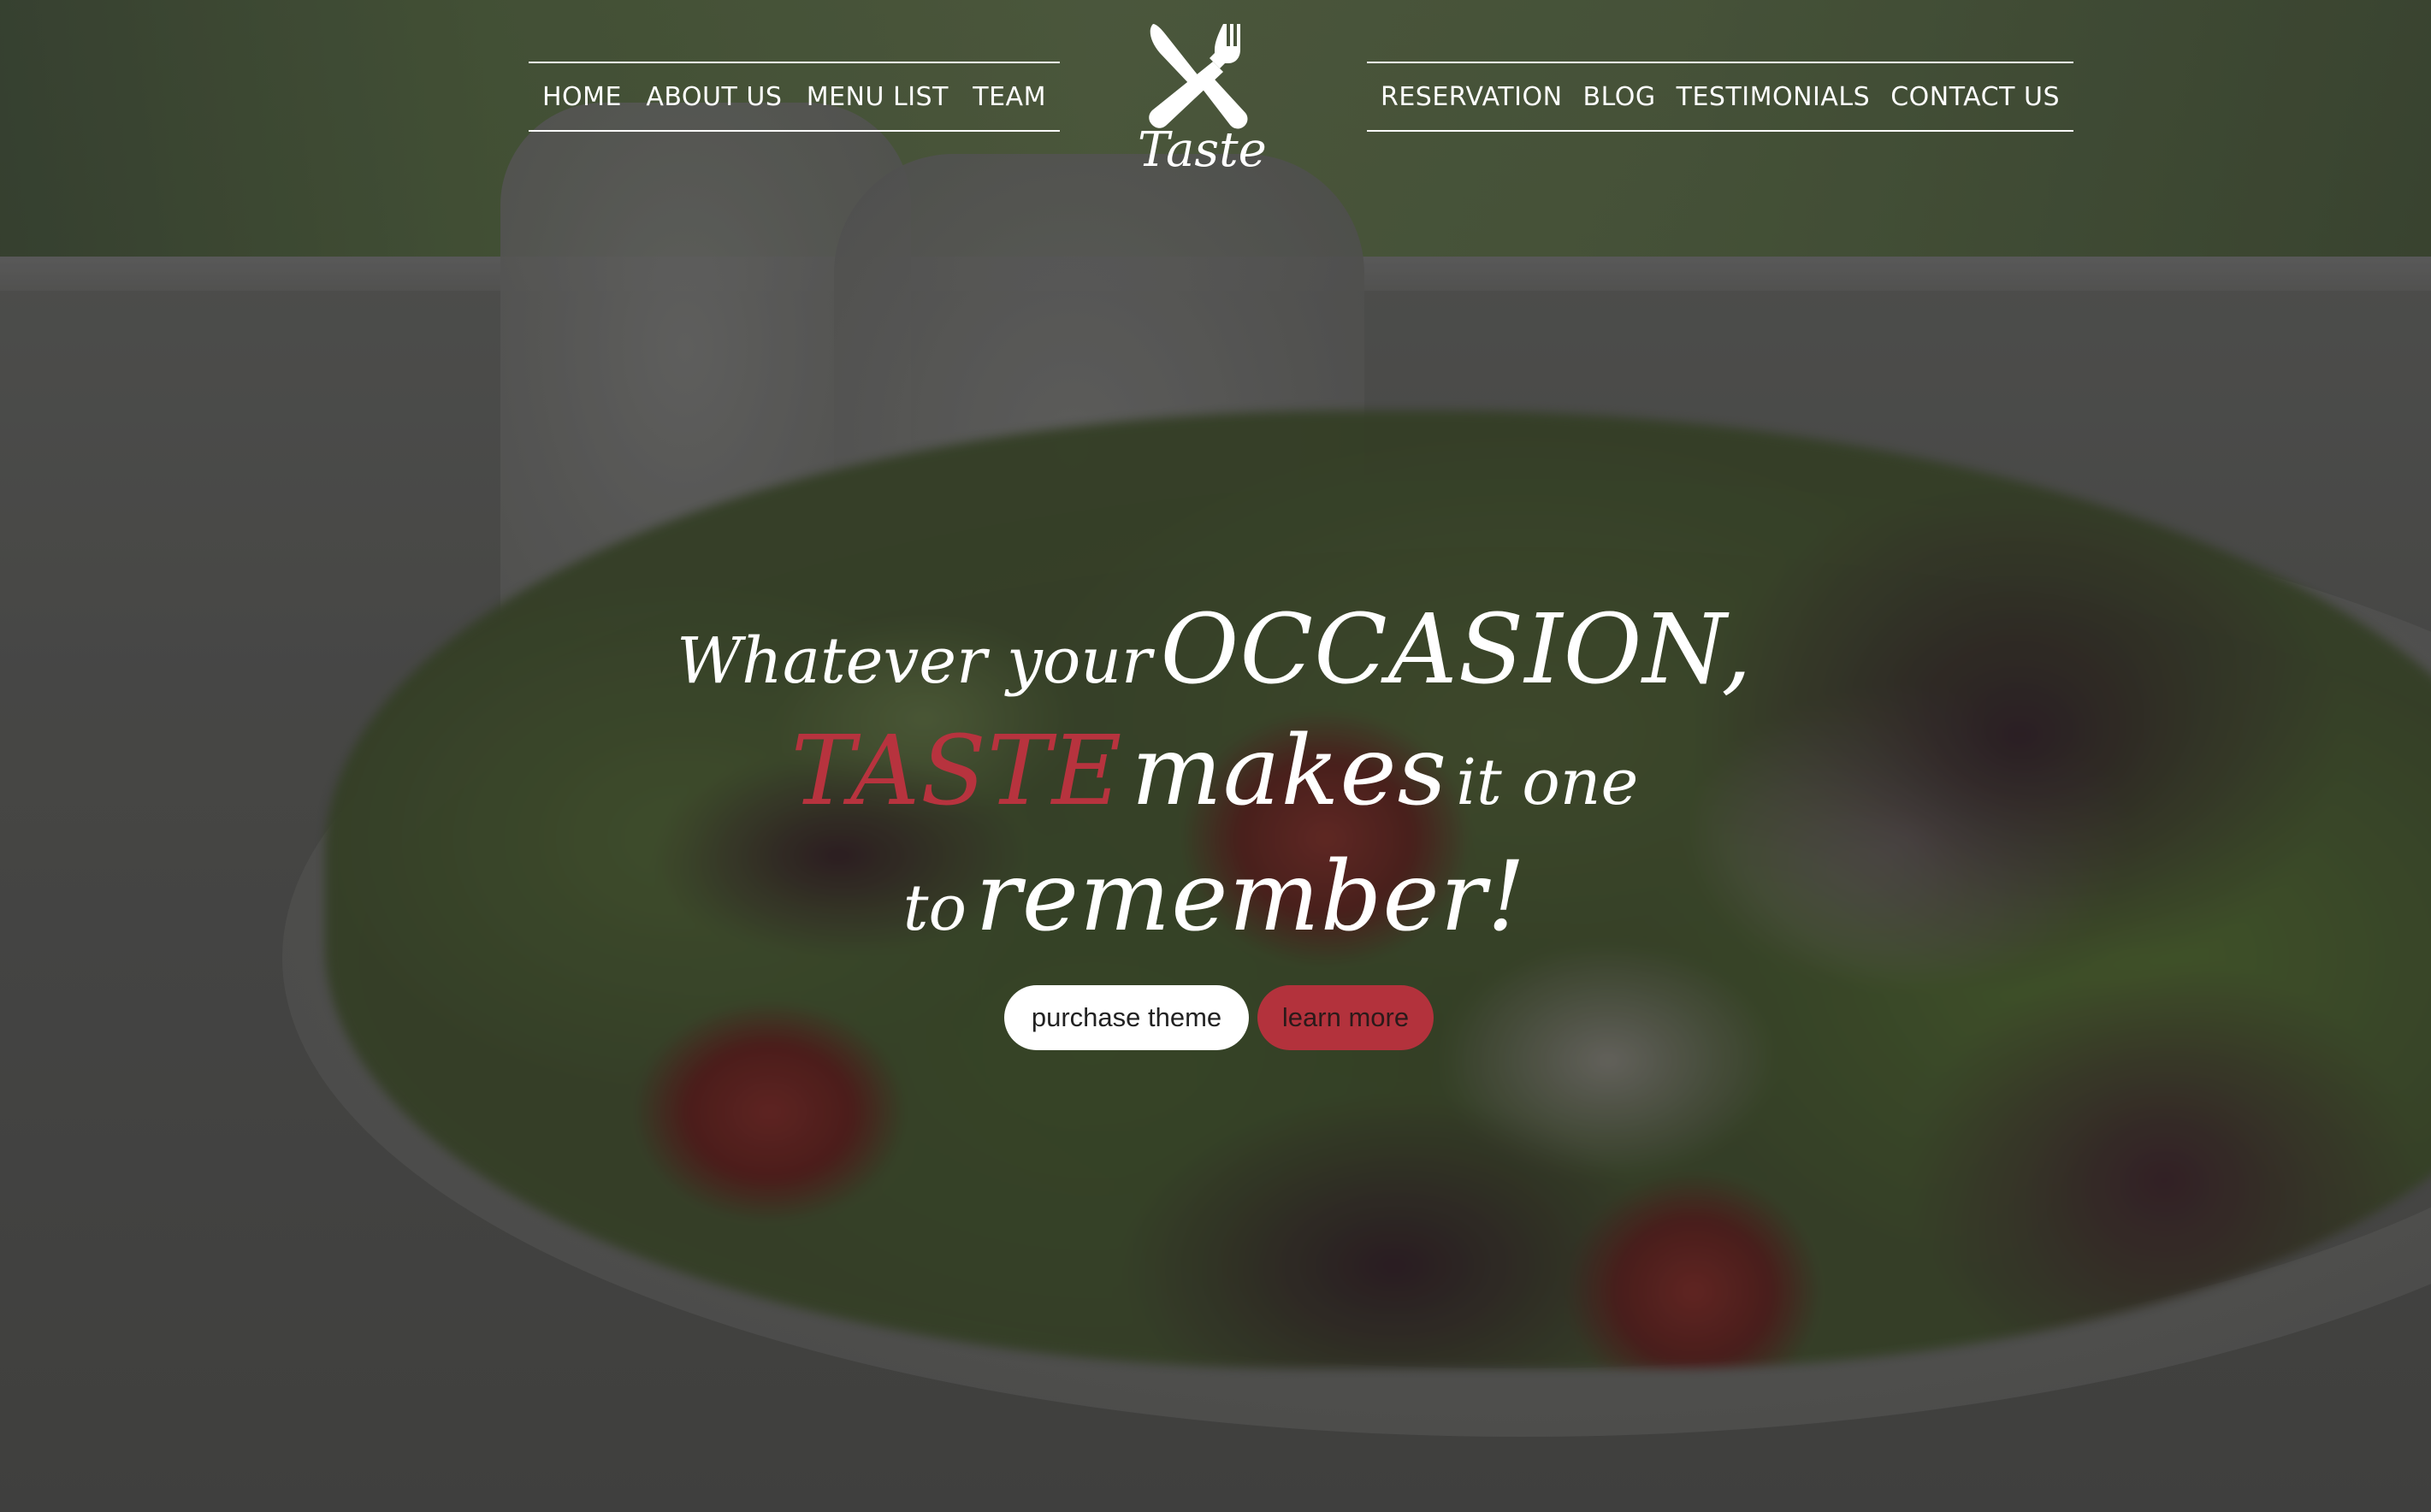 Image resolution: width=2431 pixels, height=1512 pixels. Describe the element at coordinates (794, 97) in the screenshot. I see `nav-left: HOME ABOUT US MENU LIST TEAM` at that location.